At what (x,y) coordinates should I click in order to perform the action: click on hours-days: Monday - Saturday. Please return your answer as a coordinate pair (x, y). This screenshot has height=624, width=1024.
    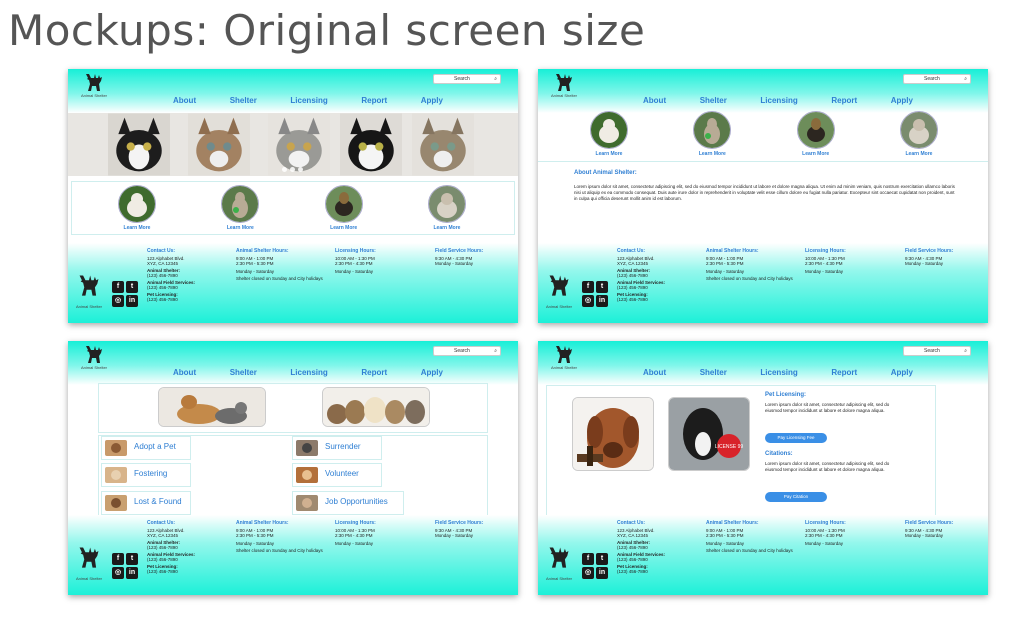
    Looking at the image, I should click on (924, 535).